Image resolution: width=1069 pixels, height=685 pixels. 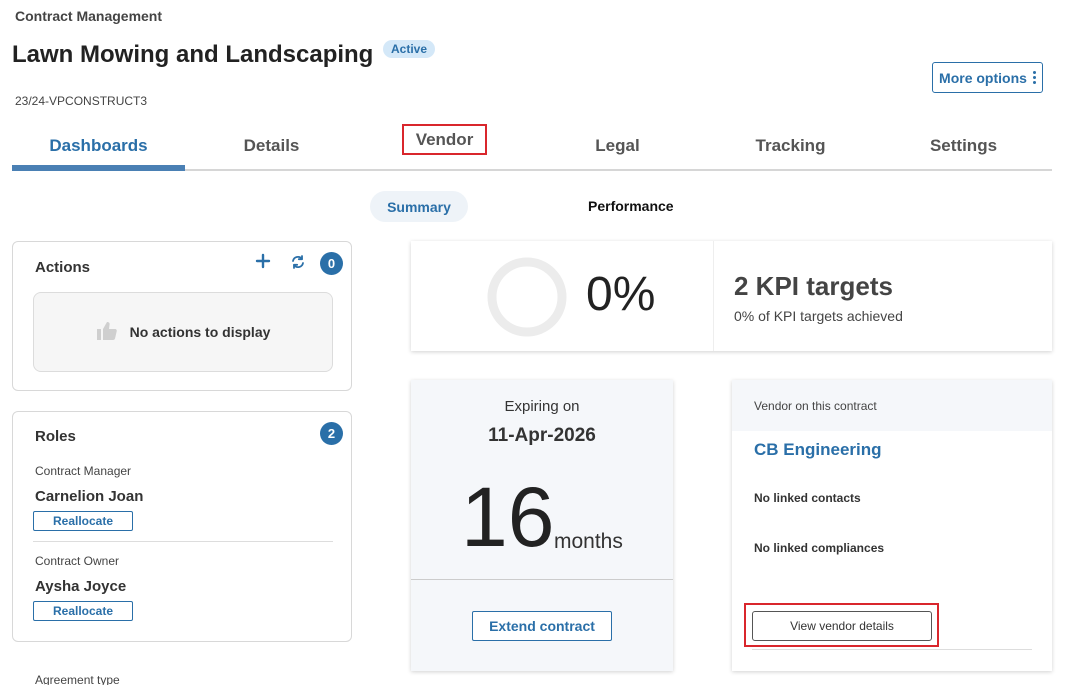 I want to click on contract-code: 23/24-VPCONSTRUCT3, so click(x=81, y=101).